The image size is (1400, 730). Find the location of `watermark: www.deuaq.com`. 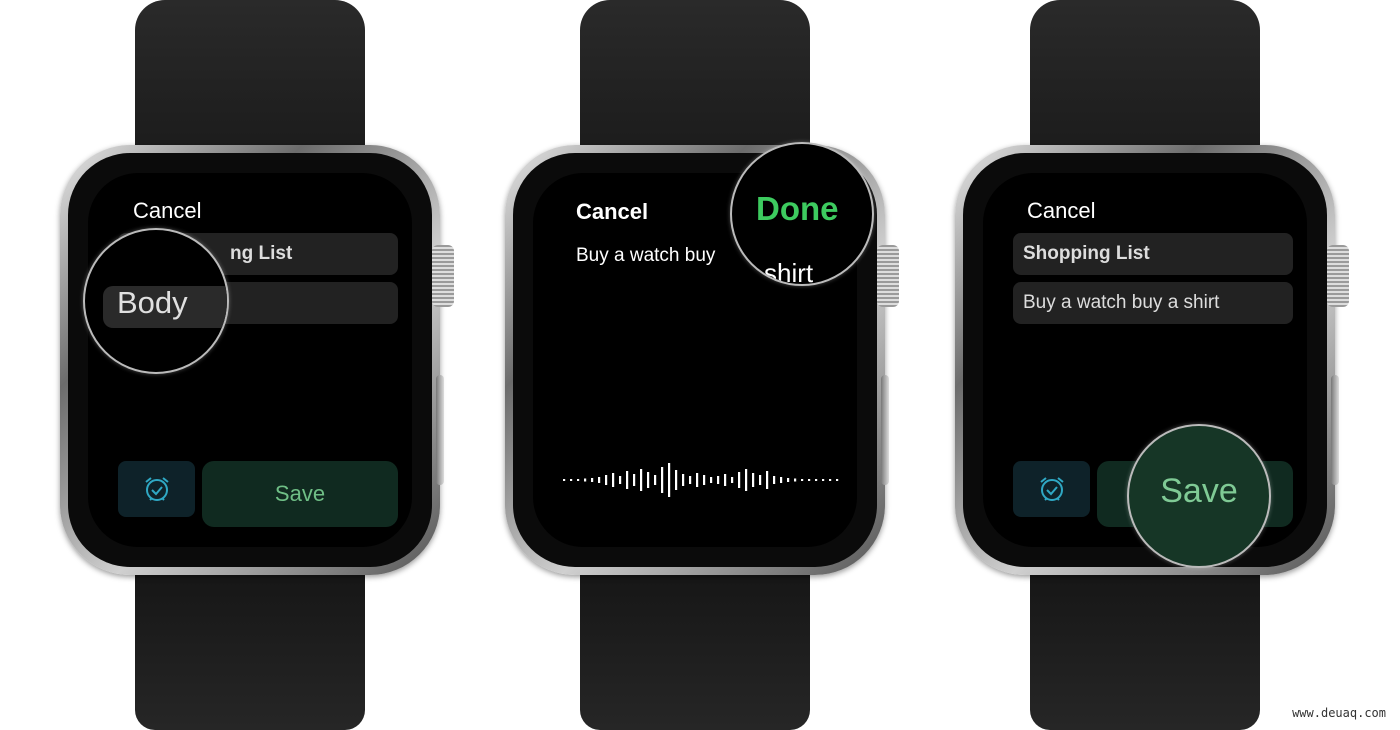

watermark: www.deuaq.com is located at coordinates (1339, 713).